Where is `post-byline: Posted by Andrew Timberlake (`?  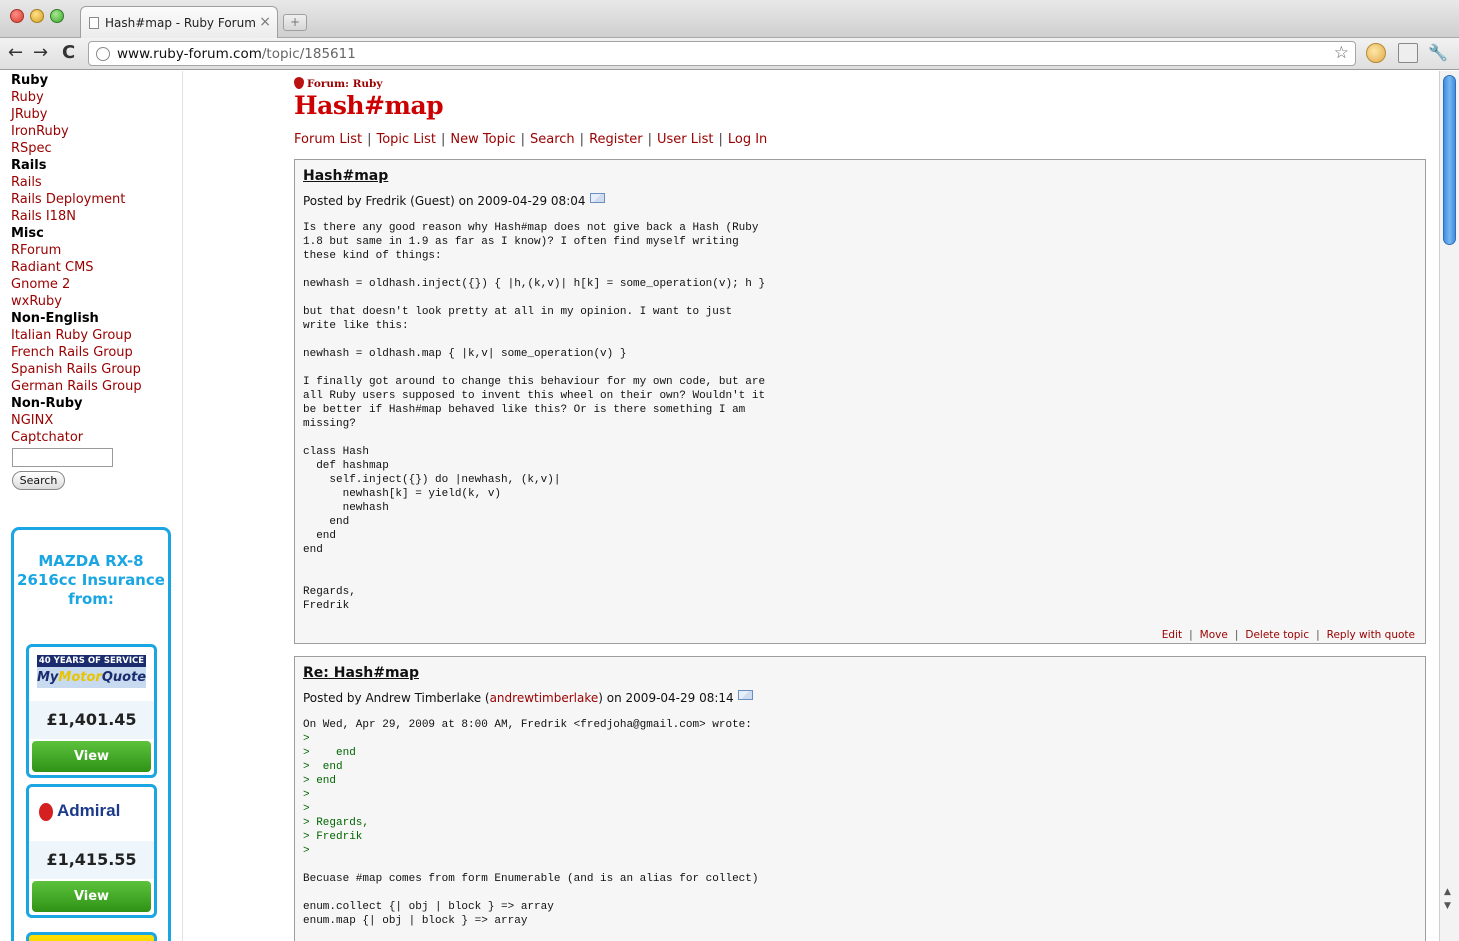
post-byline: Posted by Andrew Timberlake ( is located at coordinates (396, 698).